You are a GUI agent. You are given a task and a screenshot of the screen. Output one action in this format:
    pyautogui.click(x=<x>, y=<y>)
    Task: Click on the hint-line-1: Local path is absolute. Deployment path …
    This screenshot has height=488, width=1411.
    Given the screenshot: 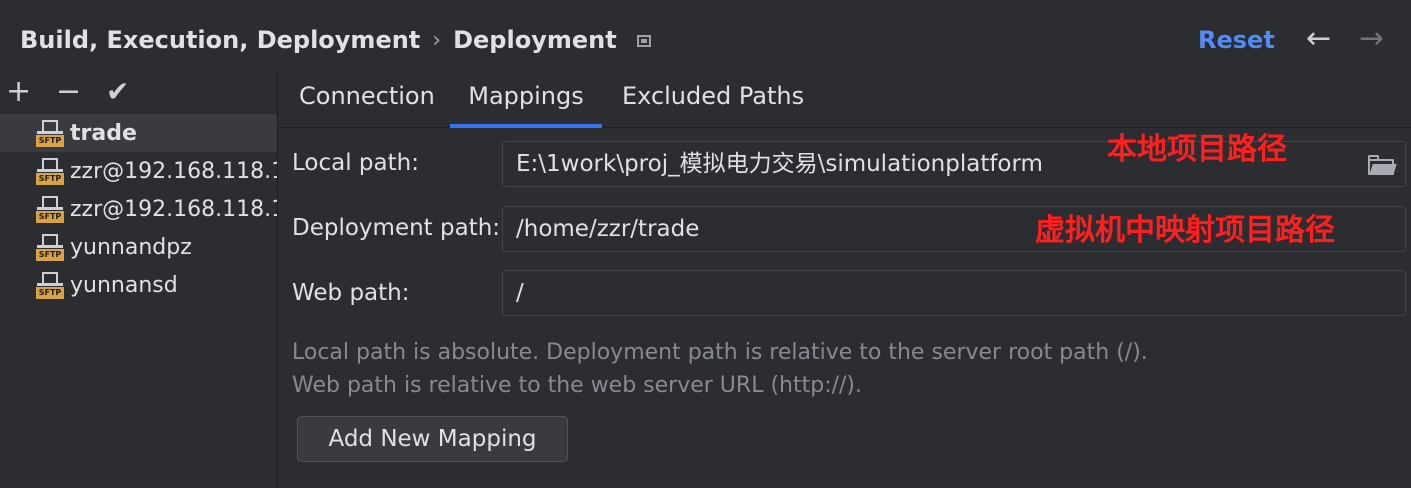 What is the action you would take?
    pyautogui.click(x=720, y=352)
    